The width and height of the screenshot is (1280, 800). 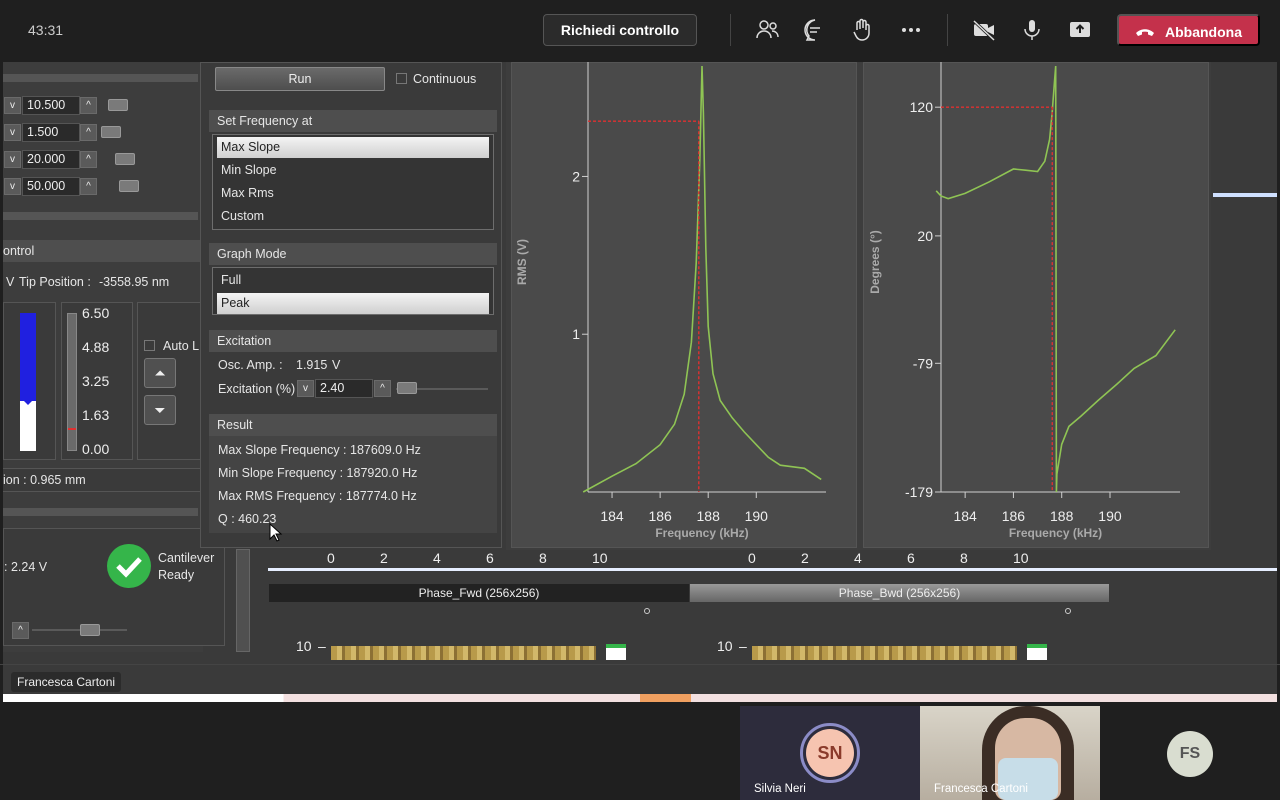 What do you see at coordinates (911, 30) in the screenshot?
I see `more-options-icon` at bounding box center [911, 30].